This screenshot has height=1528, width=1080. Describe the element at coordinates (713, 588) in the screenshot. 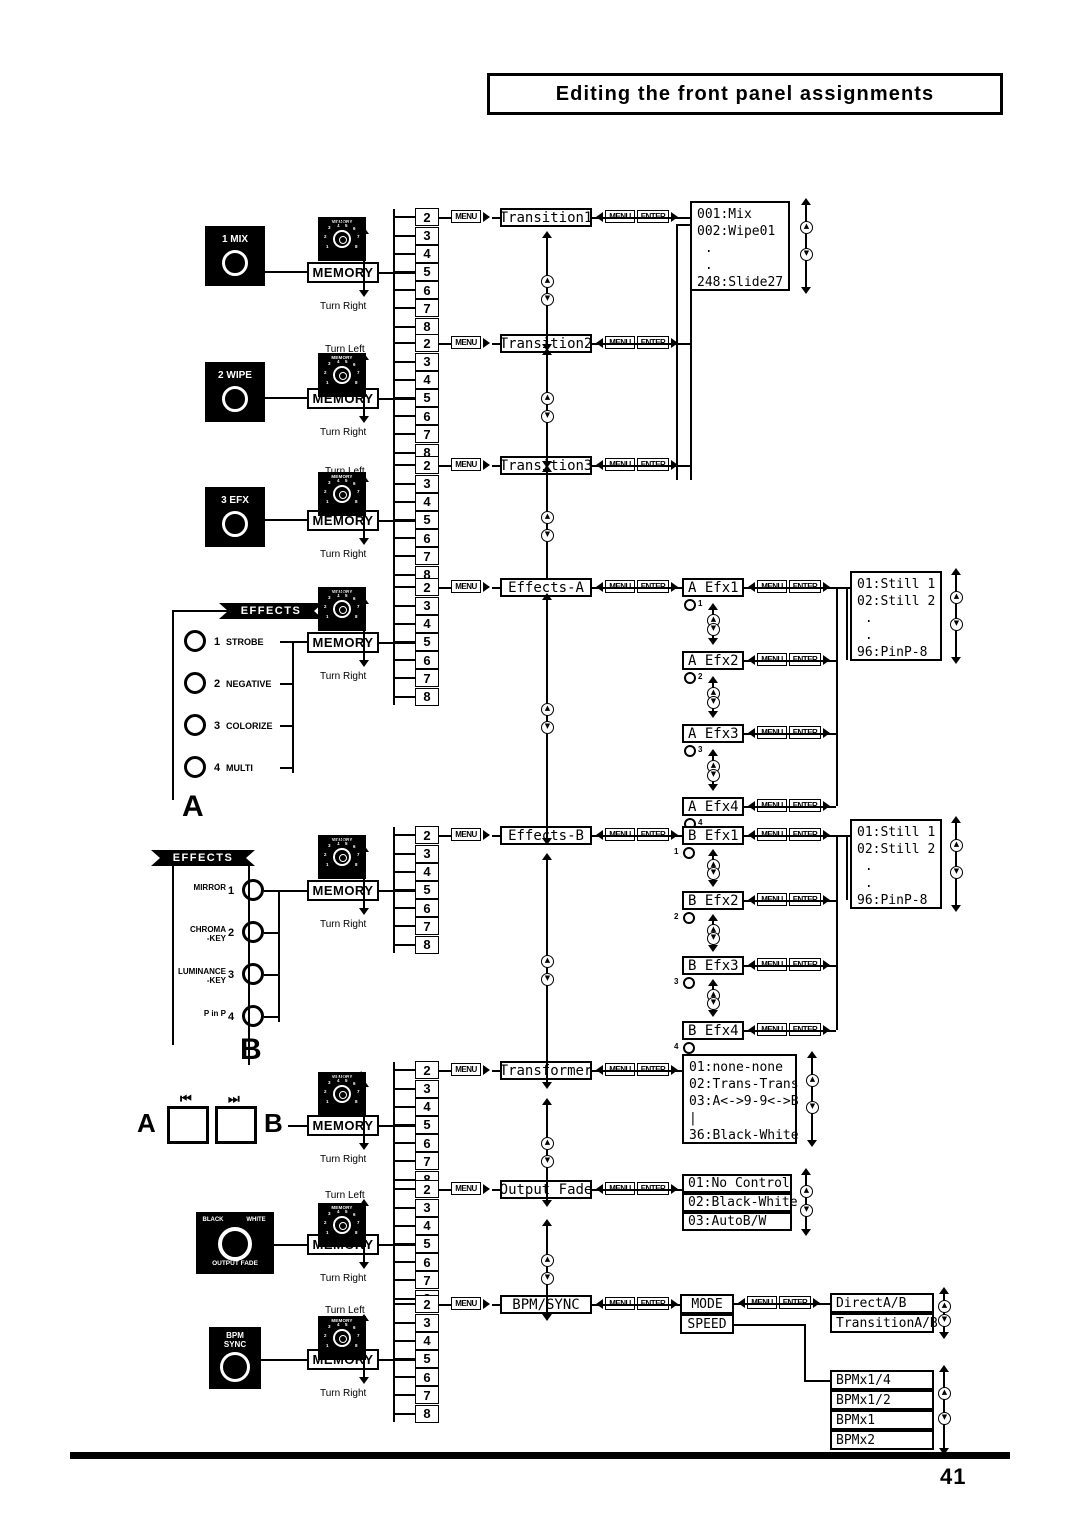

I see `efx-slot-a-efx1: A Efx1` at that location.